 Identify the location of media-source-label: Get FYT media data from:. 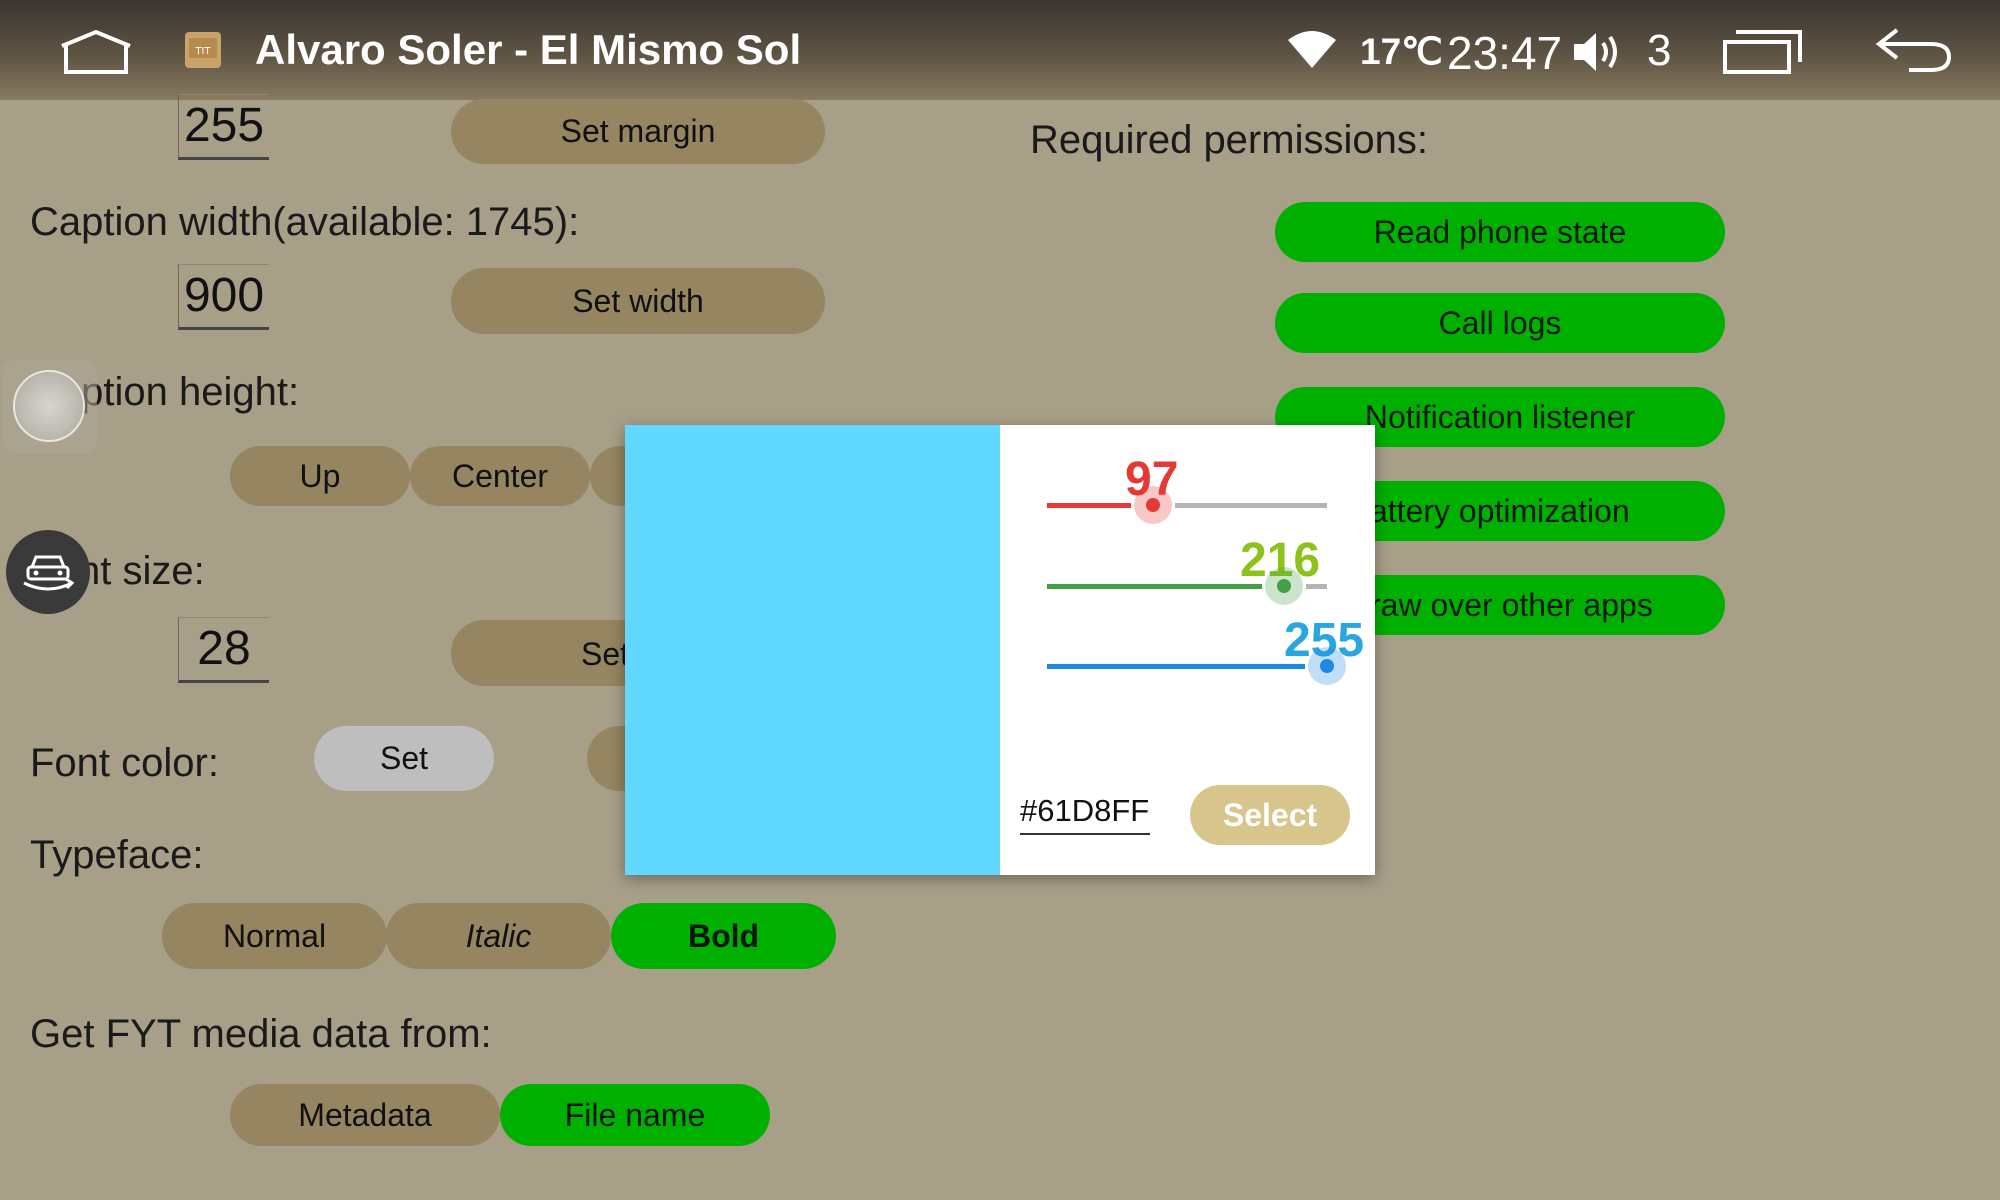
(261, 1034).